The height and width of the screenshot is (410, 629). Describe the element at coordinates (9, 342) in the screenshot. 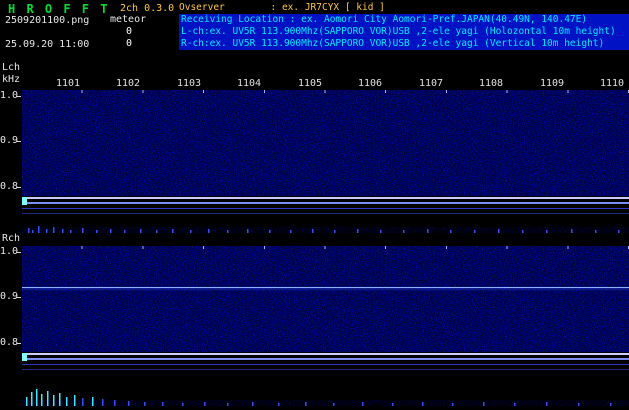

I see `rch-freq-tick: 0.8` at that location.